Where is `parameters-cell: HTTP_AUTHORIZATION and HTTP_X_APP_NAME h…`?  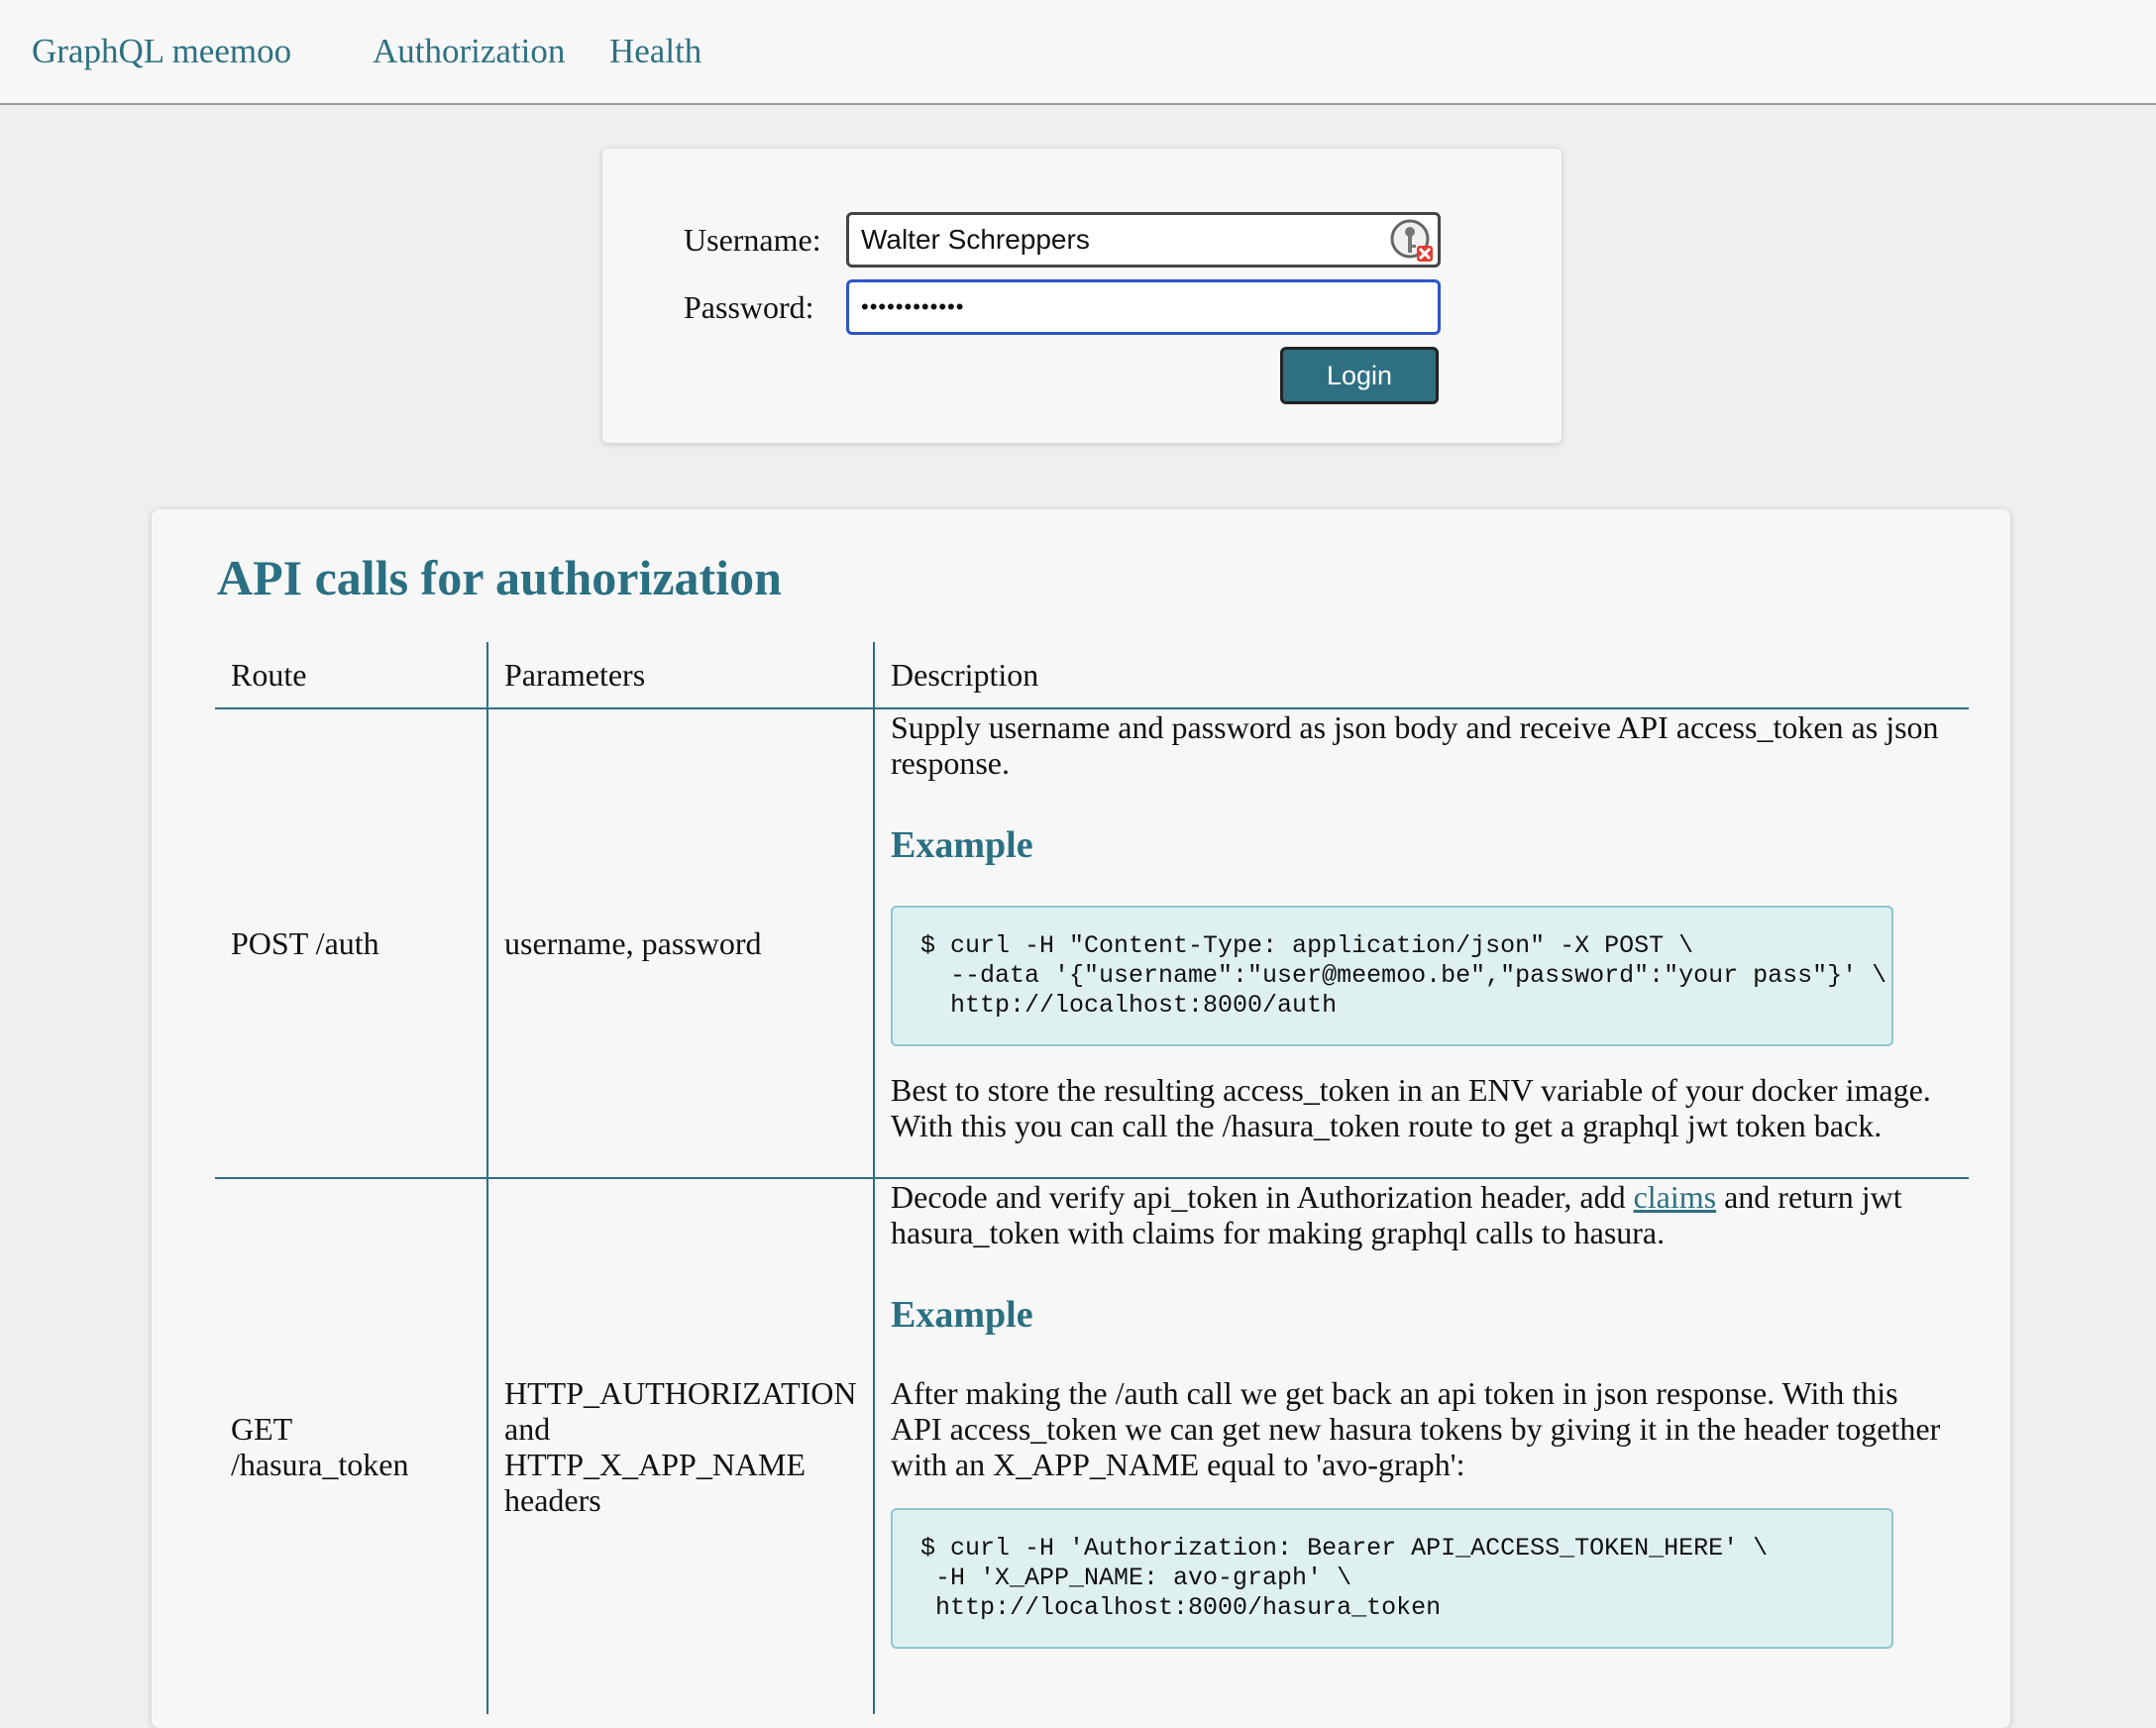
parameters-cell: HTTP_AUTHORIZATION and HTTP_X_APP_NAME h… is located at coordinates (680, 1446).